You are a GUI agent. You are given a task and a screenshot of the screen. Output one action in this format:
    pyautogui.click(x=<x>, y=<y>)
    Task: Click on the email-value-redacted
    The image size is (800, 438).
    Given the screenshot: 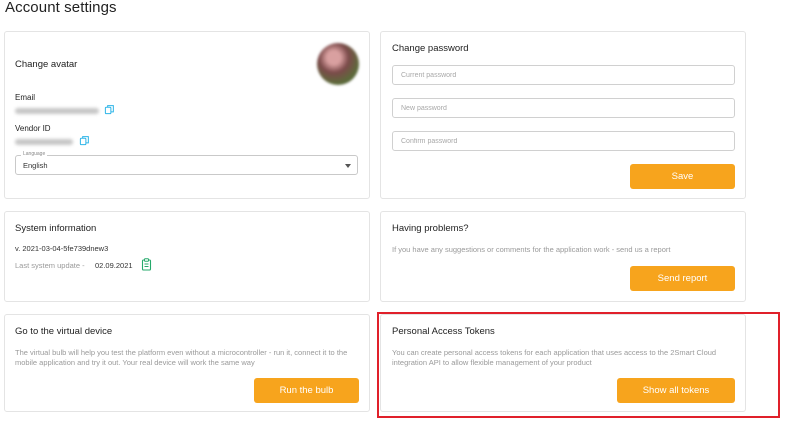 What is the action you would take?
    pyautogui.click(x=57, y=111)
    